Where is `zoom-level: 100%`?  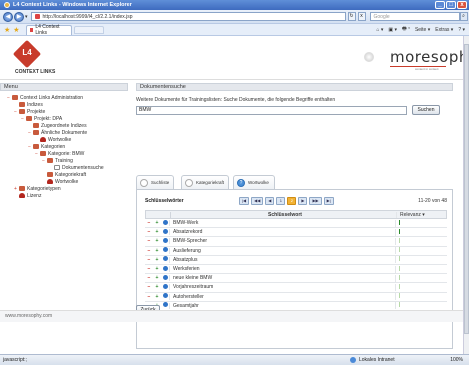
zoom-level: 100% is located at coordinates (456, 360).